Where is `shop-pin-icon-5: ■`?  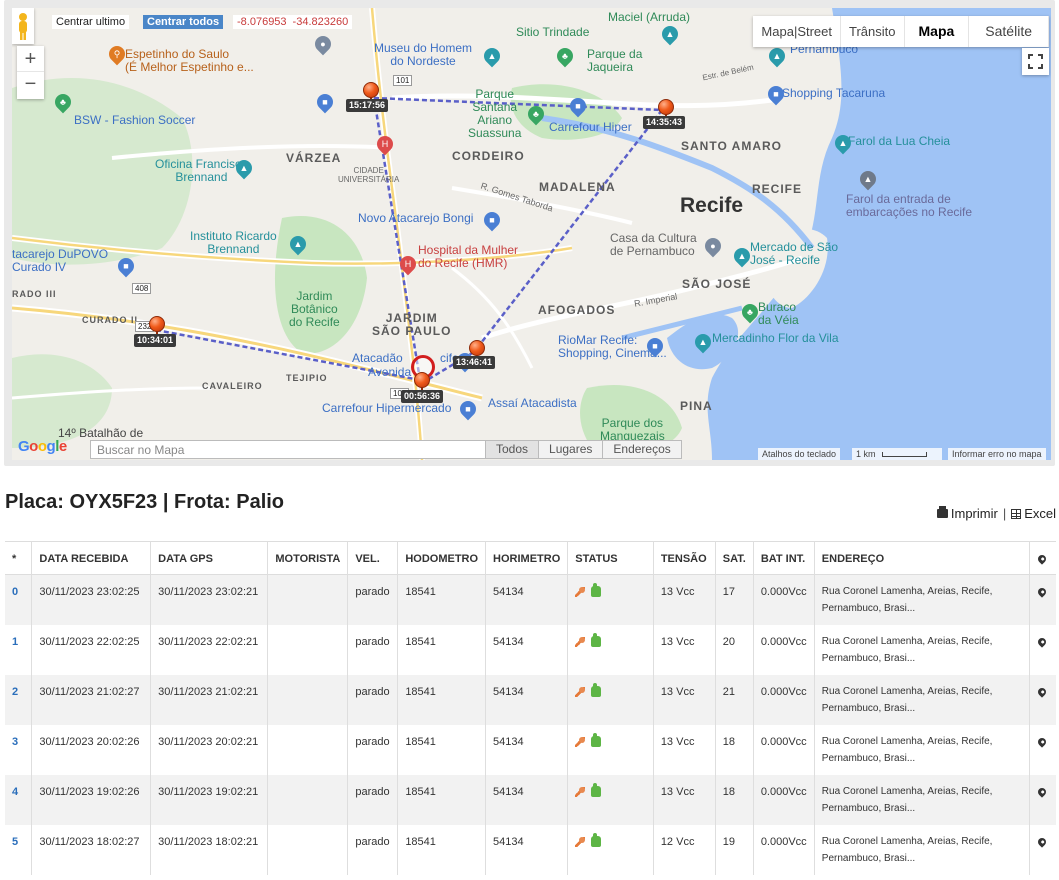
shop-pin-icon-5: ■ is located at coordinates (126, 266).